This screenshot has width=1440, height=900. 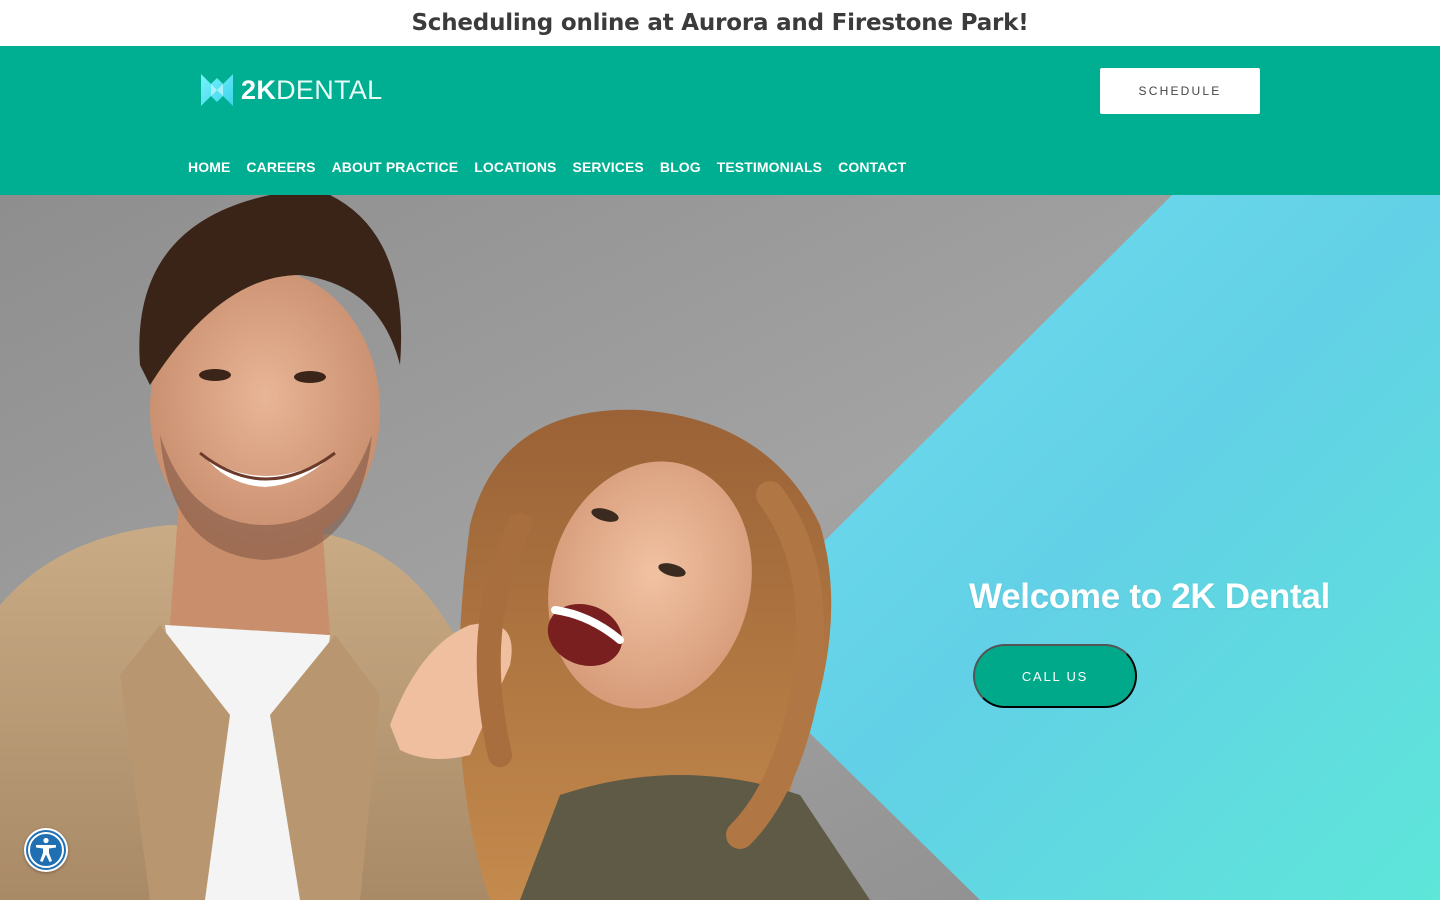 I want to click on logo-wordmark: 2KDENTAL, so click(x=311, y=90).